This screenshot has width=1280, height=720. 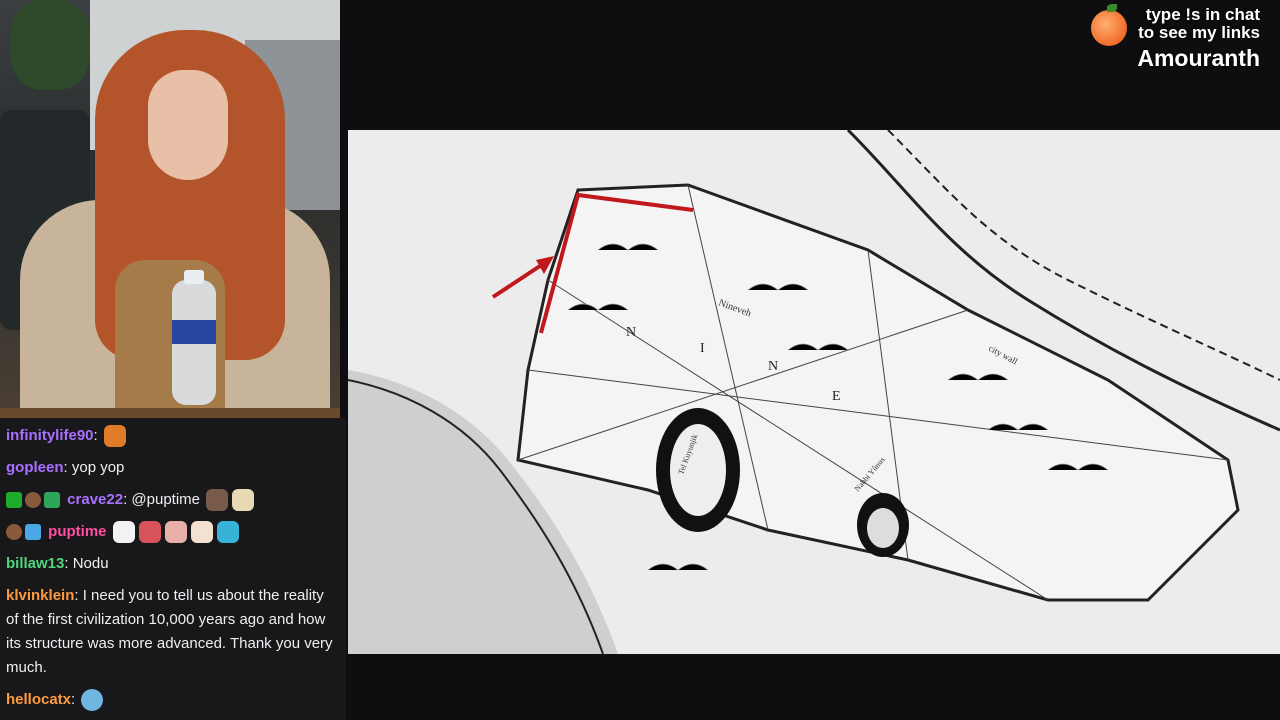 What do you see at coordinates (194, 332) in the screenshot?
I see `bottle-label` at bounding box center [194, 332].